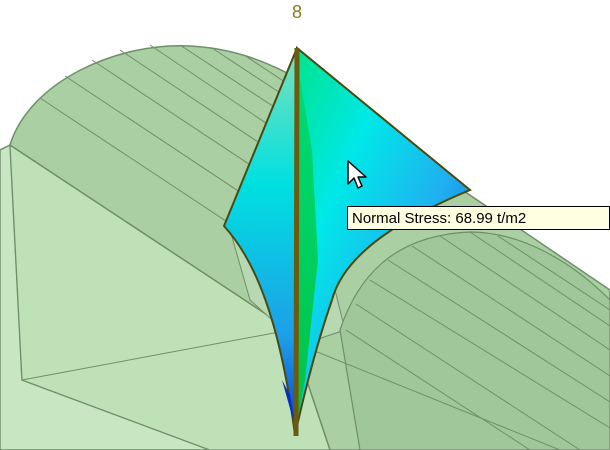  Describe the element at coordinates (296, 242) in the screenshot. I see `beam-element` at that location.